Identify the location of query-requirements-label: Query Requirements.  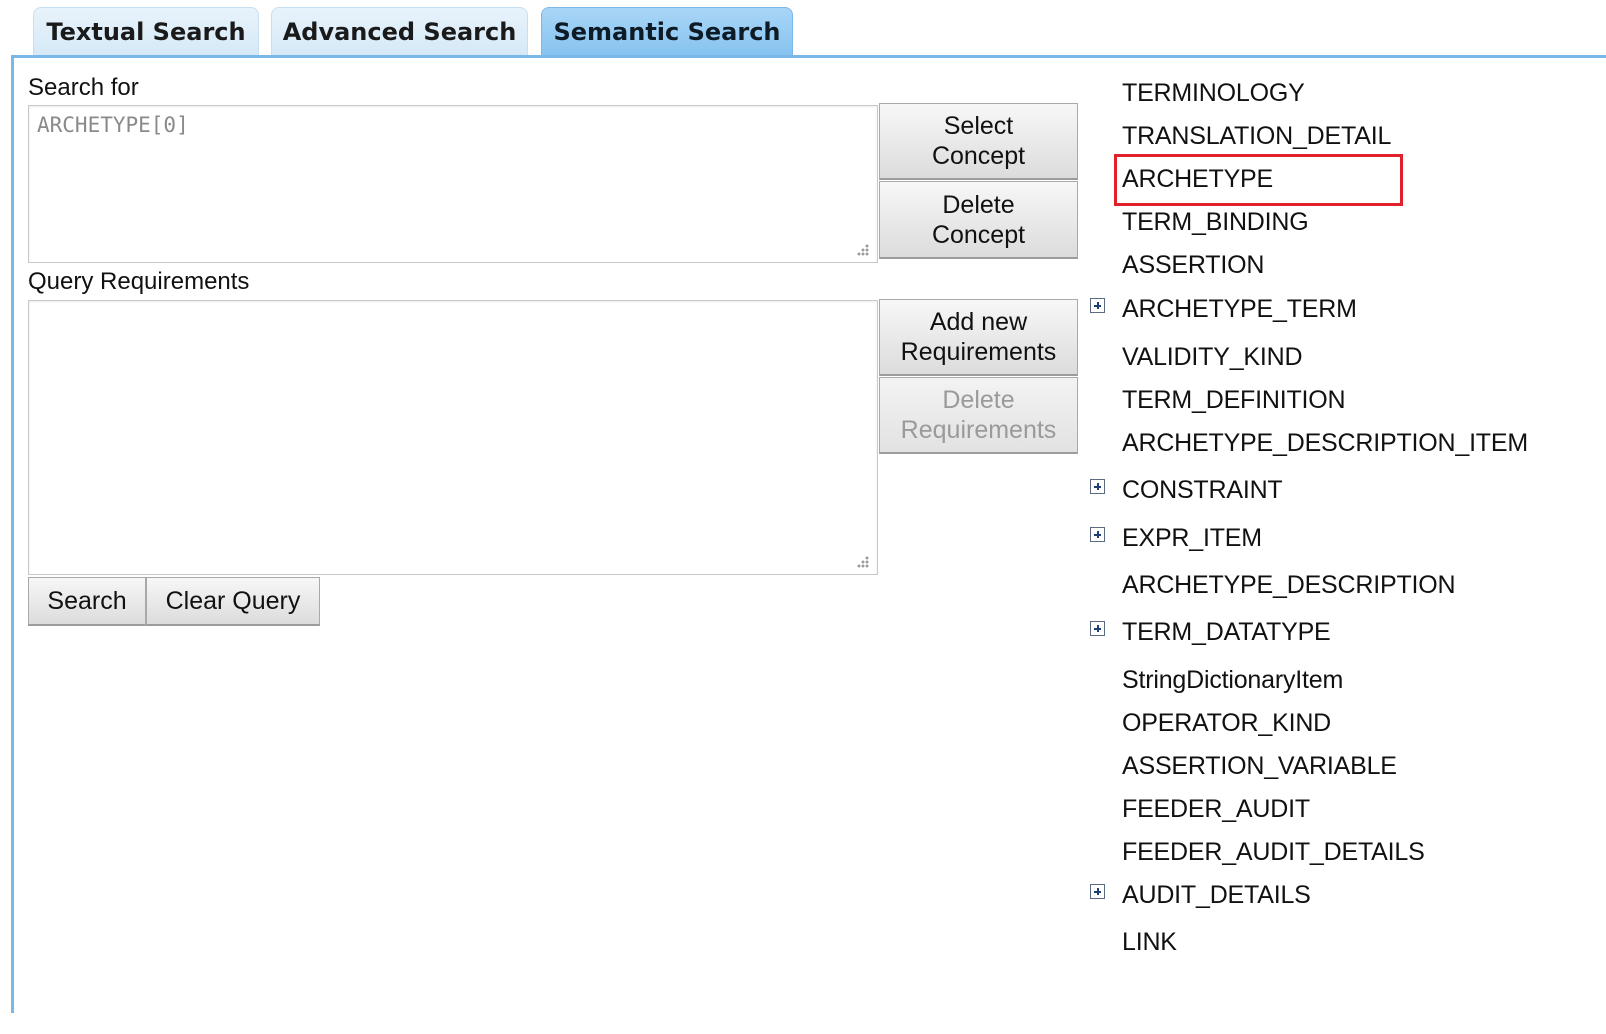
(139, 281).